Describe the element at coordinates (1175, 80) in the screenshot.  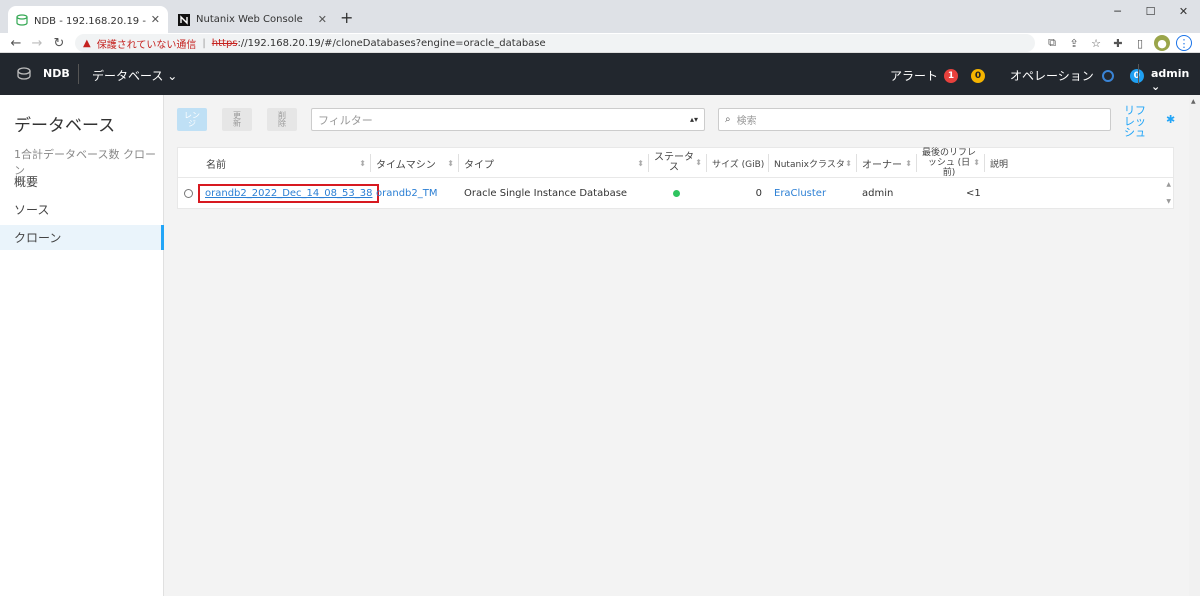
I see `user-menu: admin ⌄` at that location.